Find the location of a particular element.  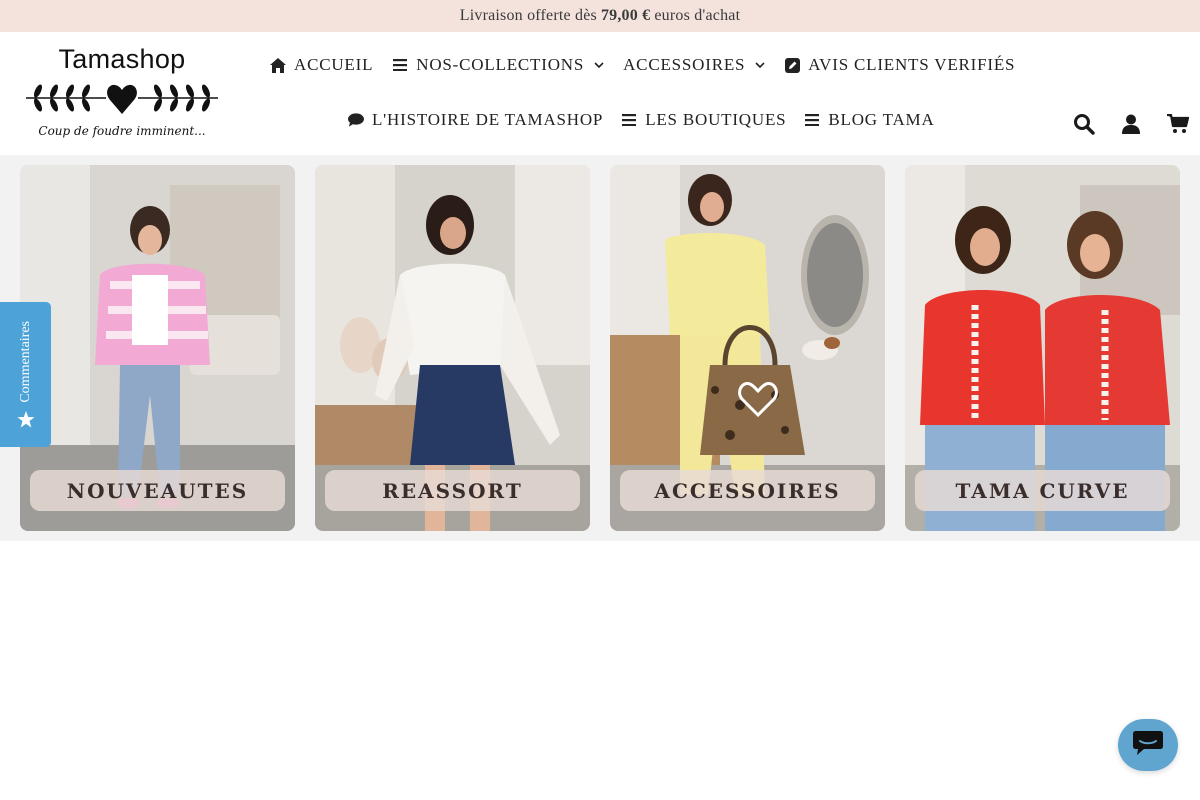

search-icon is located at coordinates (1084, 124).